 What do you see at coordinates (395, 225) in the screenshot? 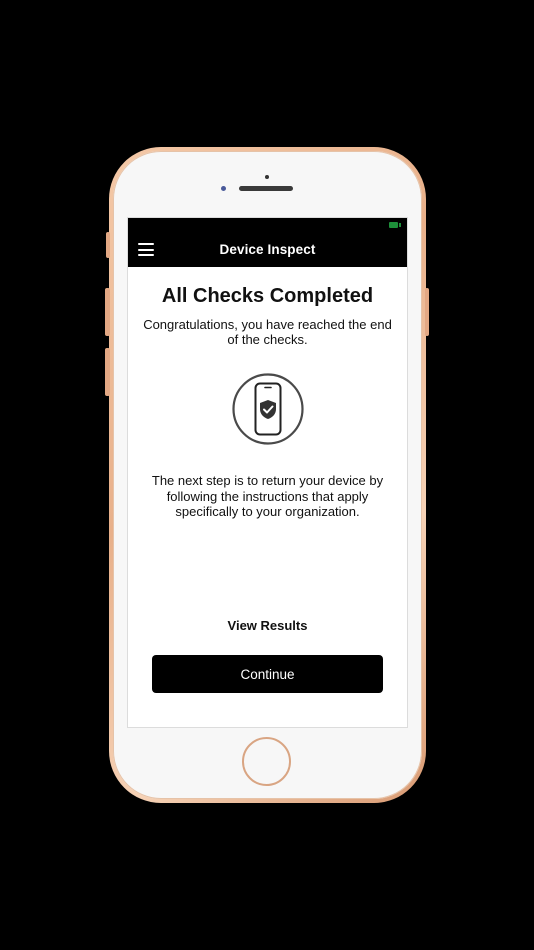
I see `battery-icon` at bounding box center [395, 225].